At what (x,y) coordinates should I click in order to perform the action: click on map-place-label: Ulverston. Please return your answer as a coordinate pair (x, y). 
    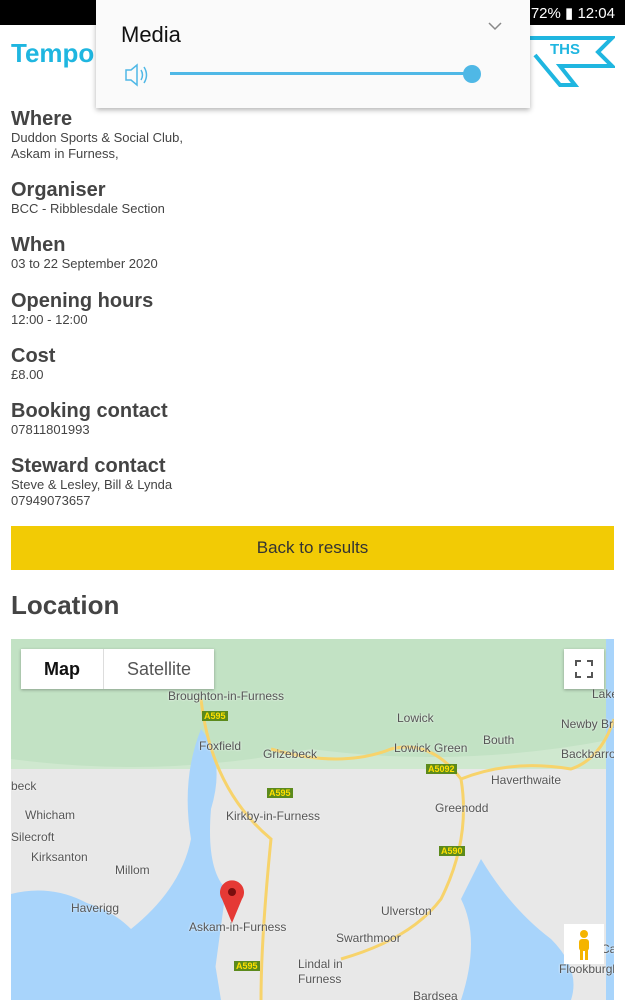
    Looking at the image, I should click on (406, 911).